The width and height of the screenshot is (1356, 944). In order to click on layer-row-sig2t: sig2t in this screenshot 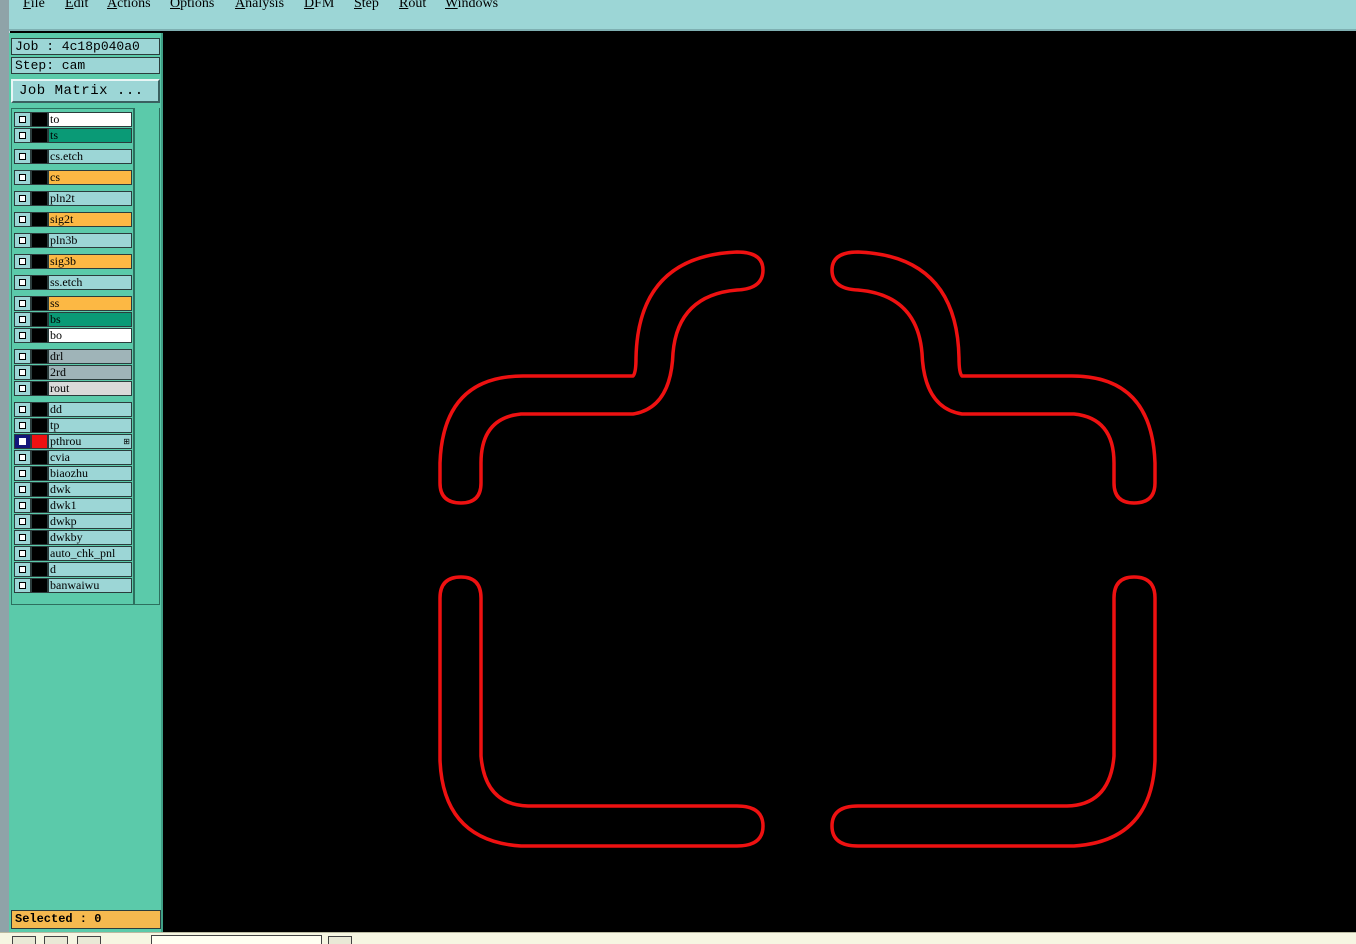, I will do `click(73, 219)`.